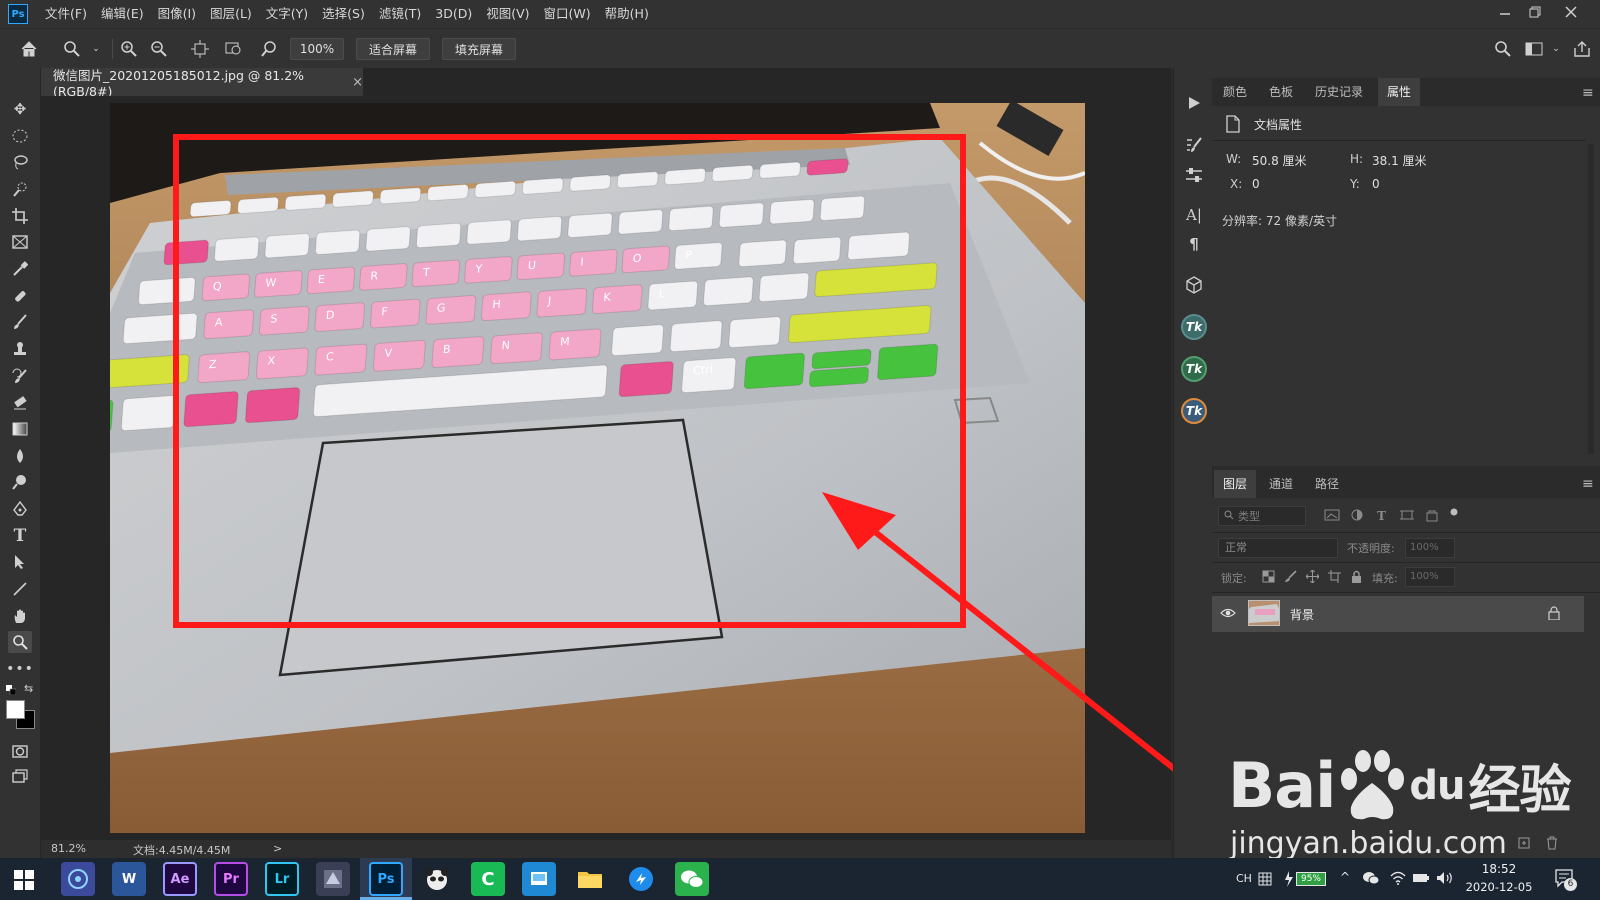  Describe the element at coordinates (437, 879) in the screenshot. I see `panda-app-icon` at that location.